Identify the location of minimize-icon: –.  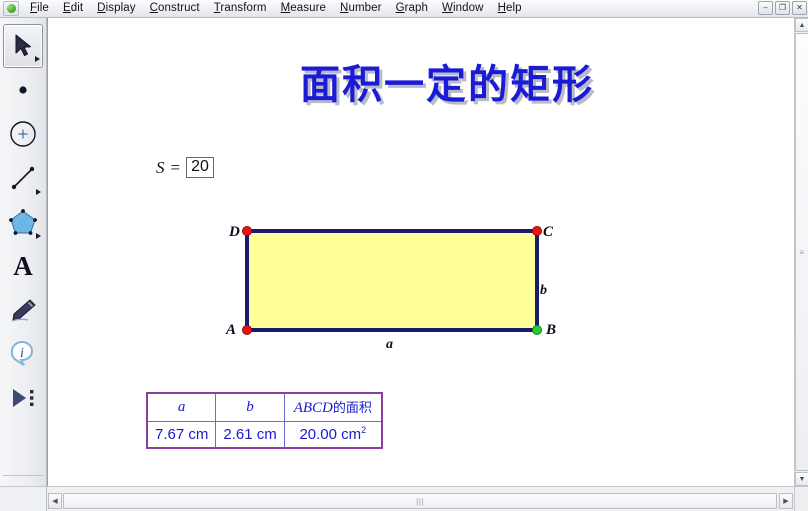
(765, 7).